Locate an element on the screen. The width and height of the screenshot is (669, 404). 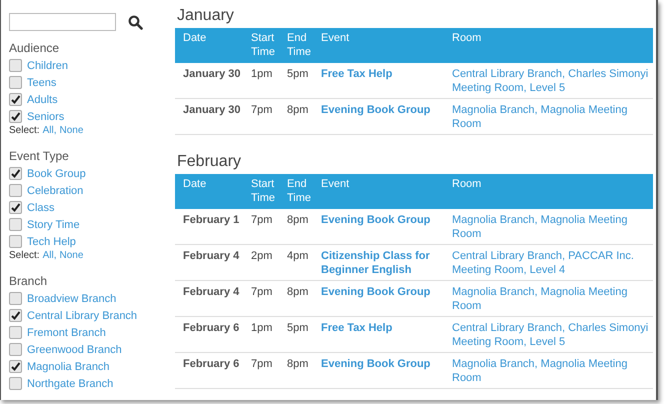
month-heading: February is located at coordinates (209, 162).